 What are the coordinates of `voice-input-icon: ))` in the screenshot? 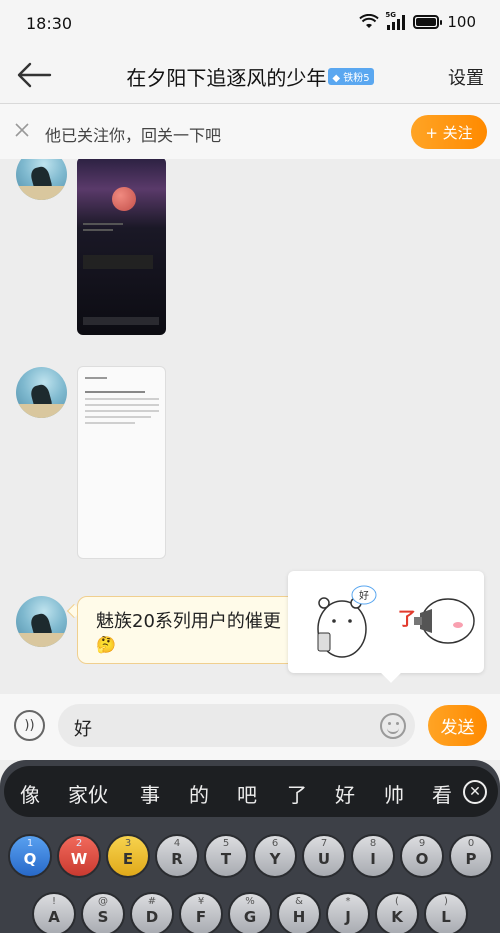 It's located at (29, 725).